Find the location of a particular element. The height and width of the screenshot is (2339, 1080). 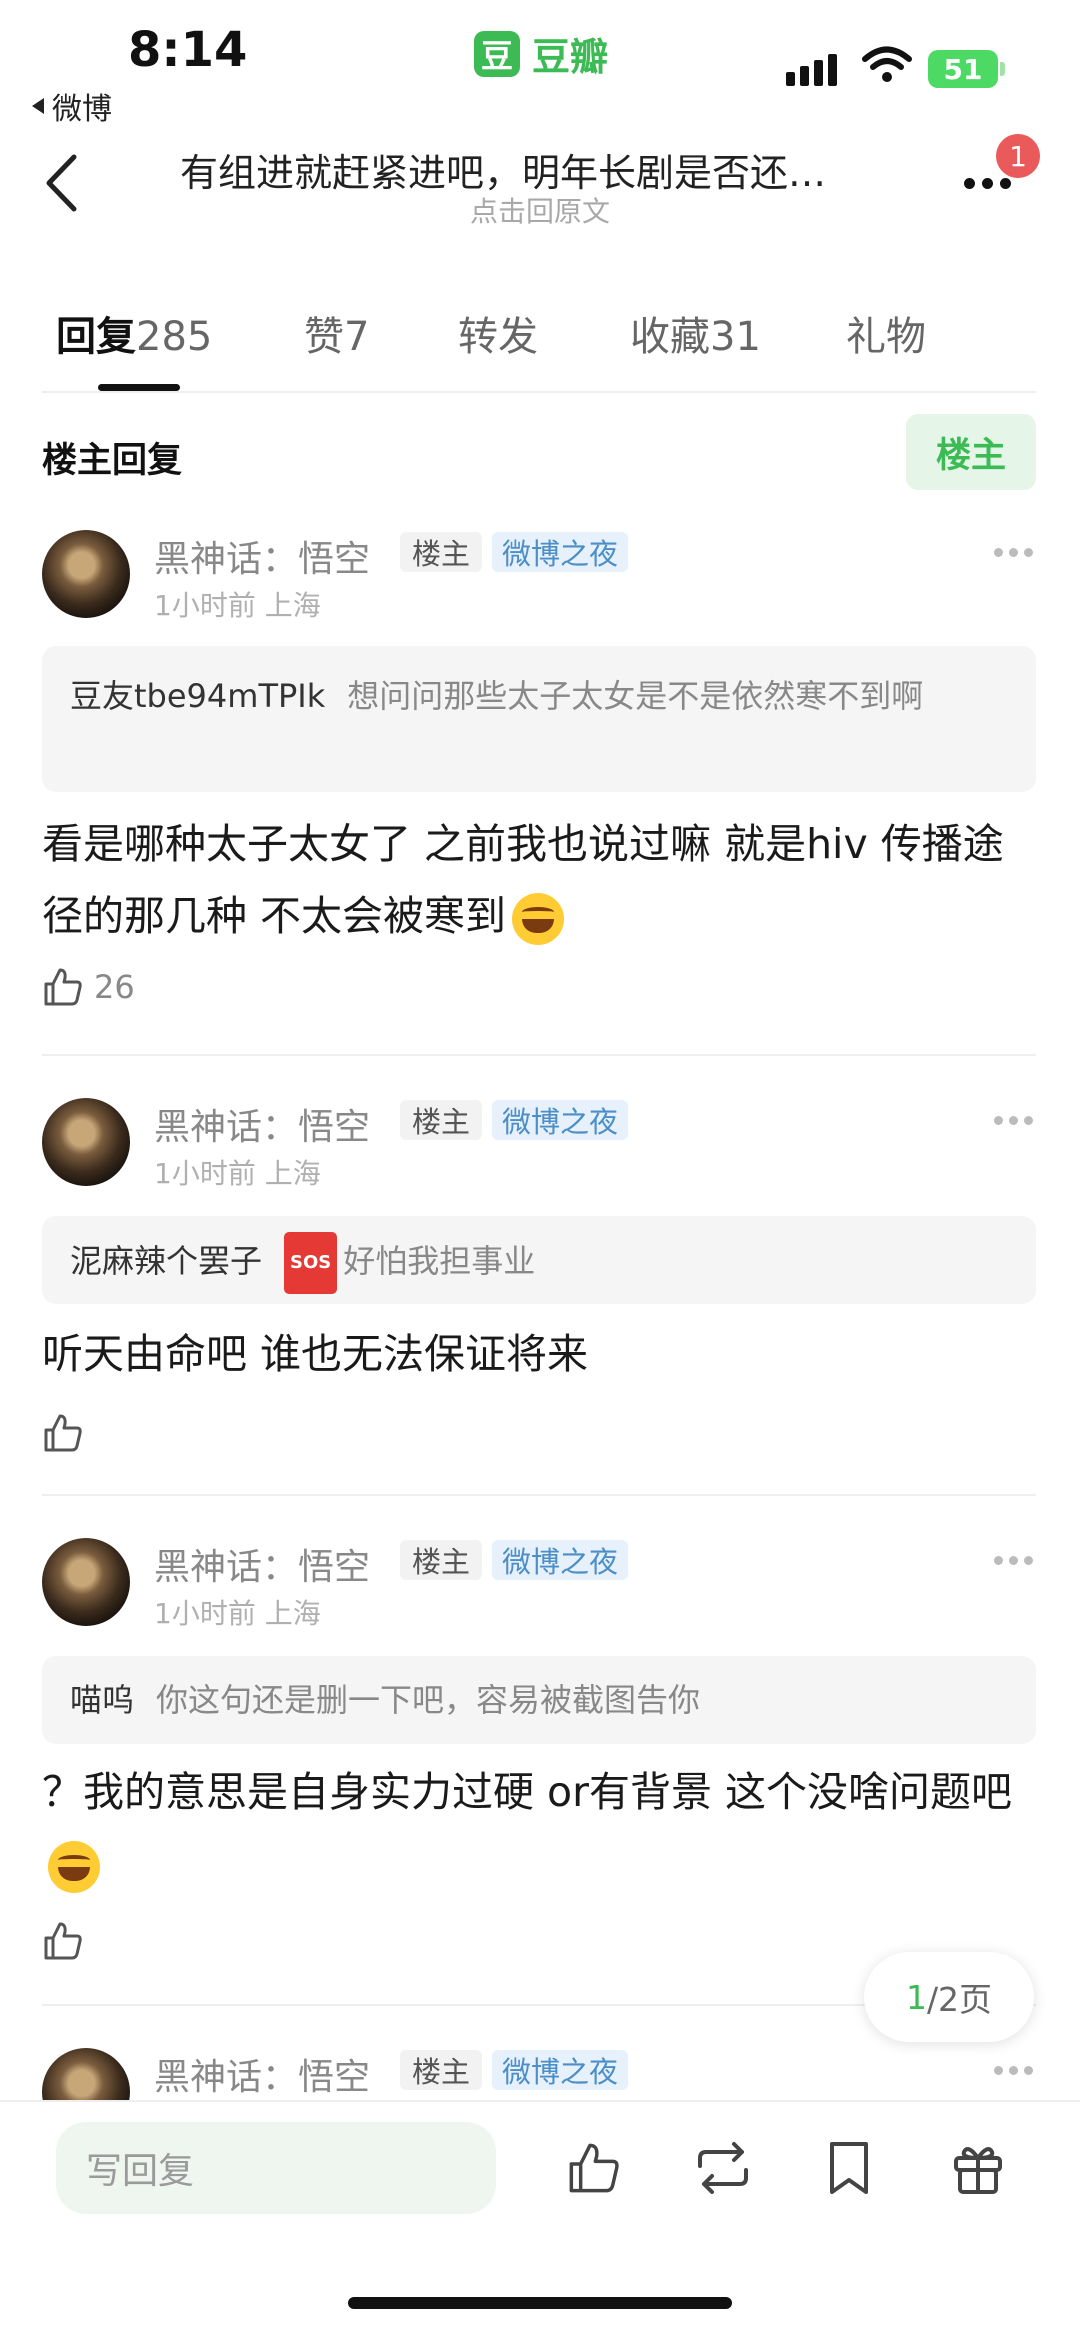

tab-reposts: 转发 is located at coordinates (498, 333).